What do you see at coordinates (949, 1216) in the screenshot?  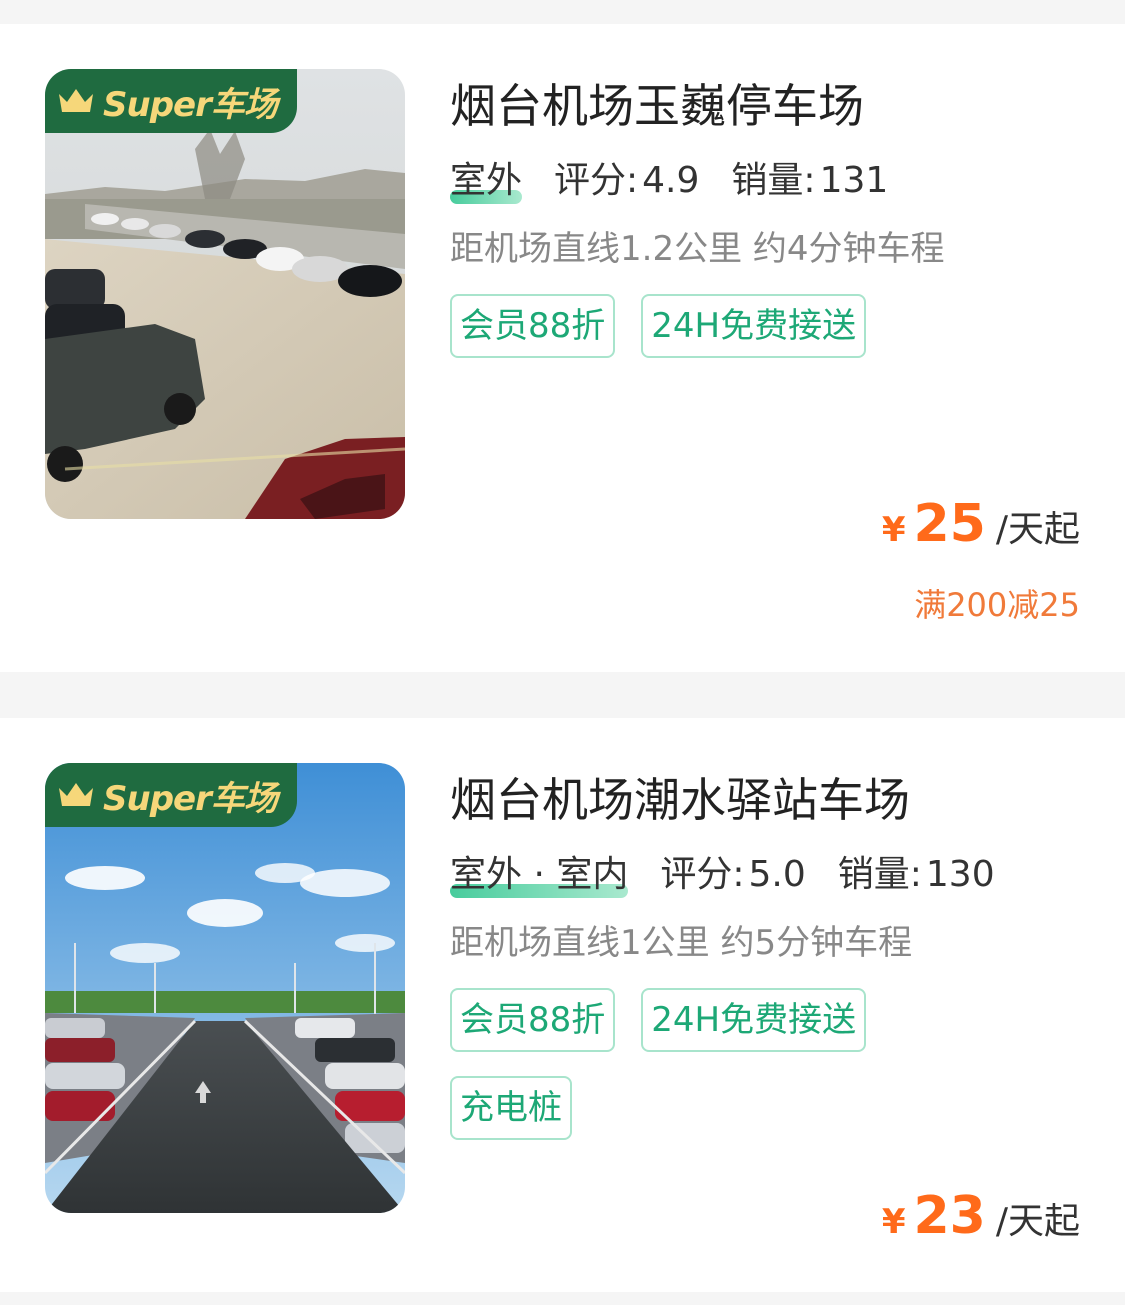 I see `price-amount: 23` at bounding box center [949, 1216].